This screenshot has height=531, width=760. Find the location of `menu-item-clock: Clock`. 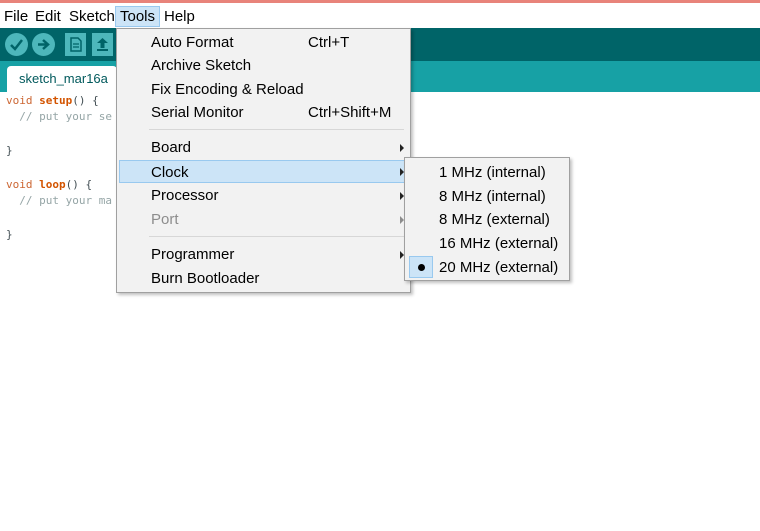

menu-item-clock: Clock is located at coordinates (263, 171).